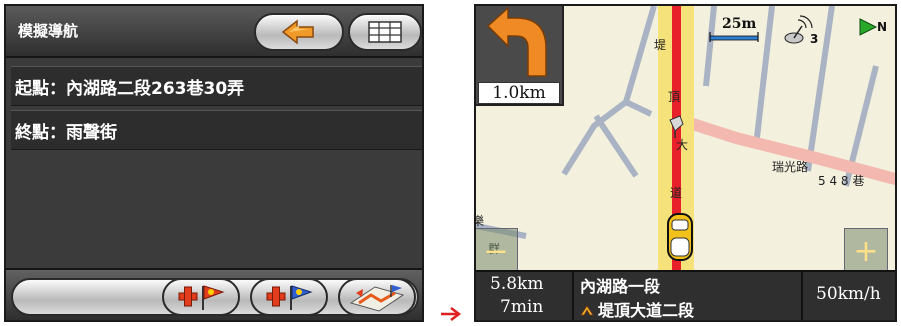 The height and width of the screenshot is (326, 901). What do you see at coordinates (660, 45) in the screenshot?
I see `map-label-road-char: 堤` at bounding box center [660, 45].